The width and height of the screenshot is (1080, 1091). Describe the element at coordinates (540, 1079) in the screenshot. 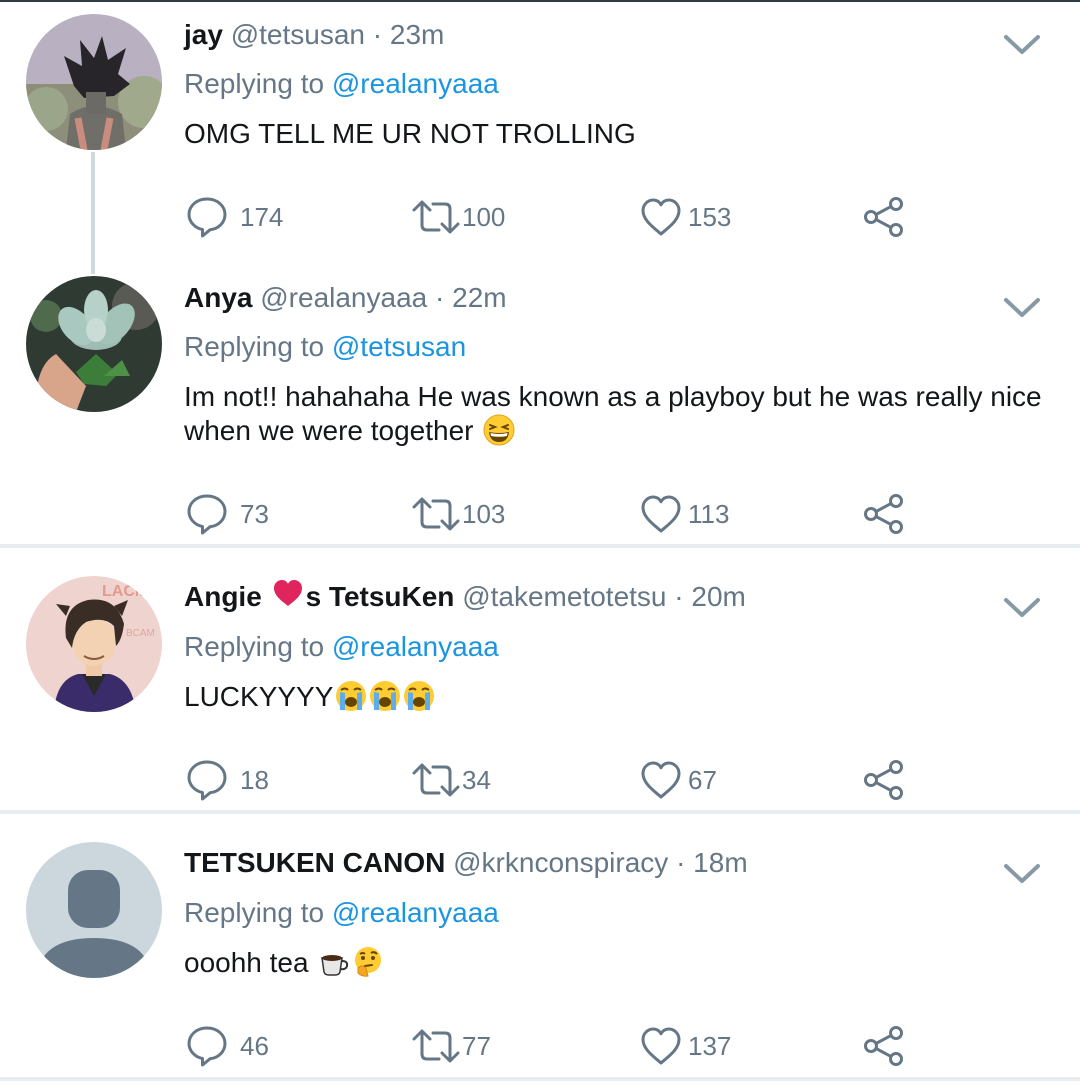

I see `tweet-divider` at that location.